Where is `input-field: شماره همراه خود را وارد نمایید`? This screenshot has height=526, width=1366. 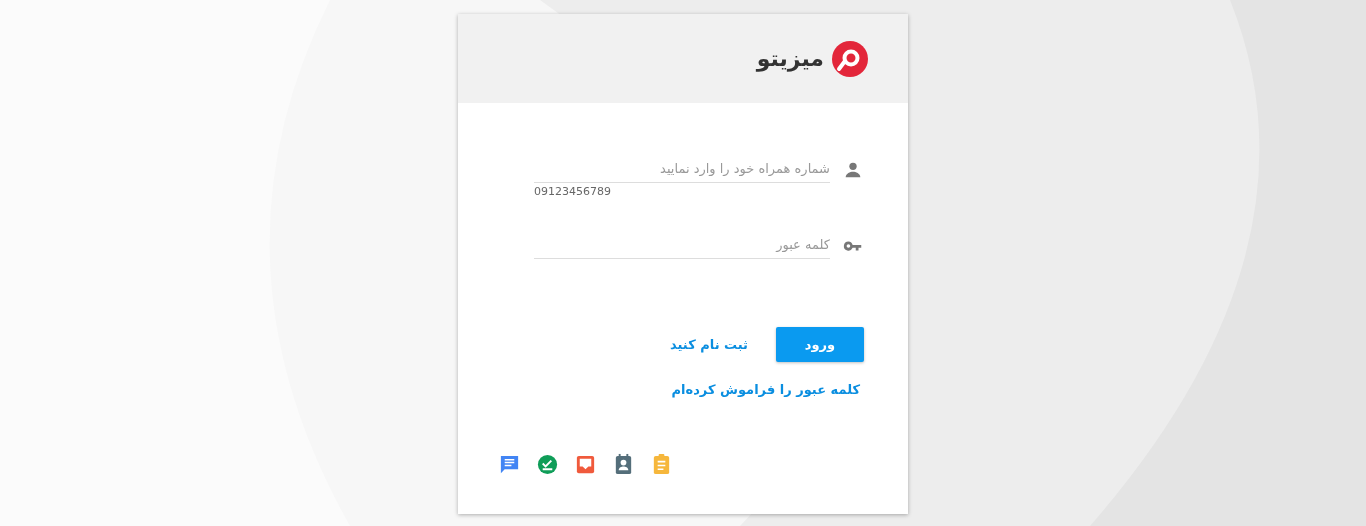 input-field: شماره همراه خود را وارد نمایید is located at coordinates (682, 170).